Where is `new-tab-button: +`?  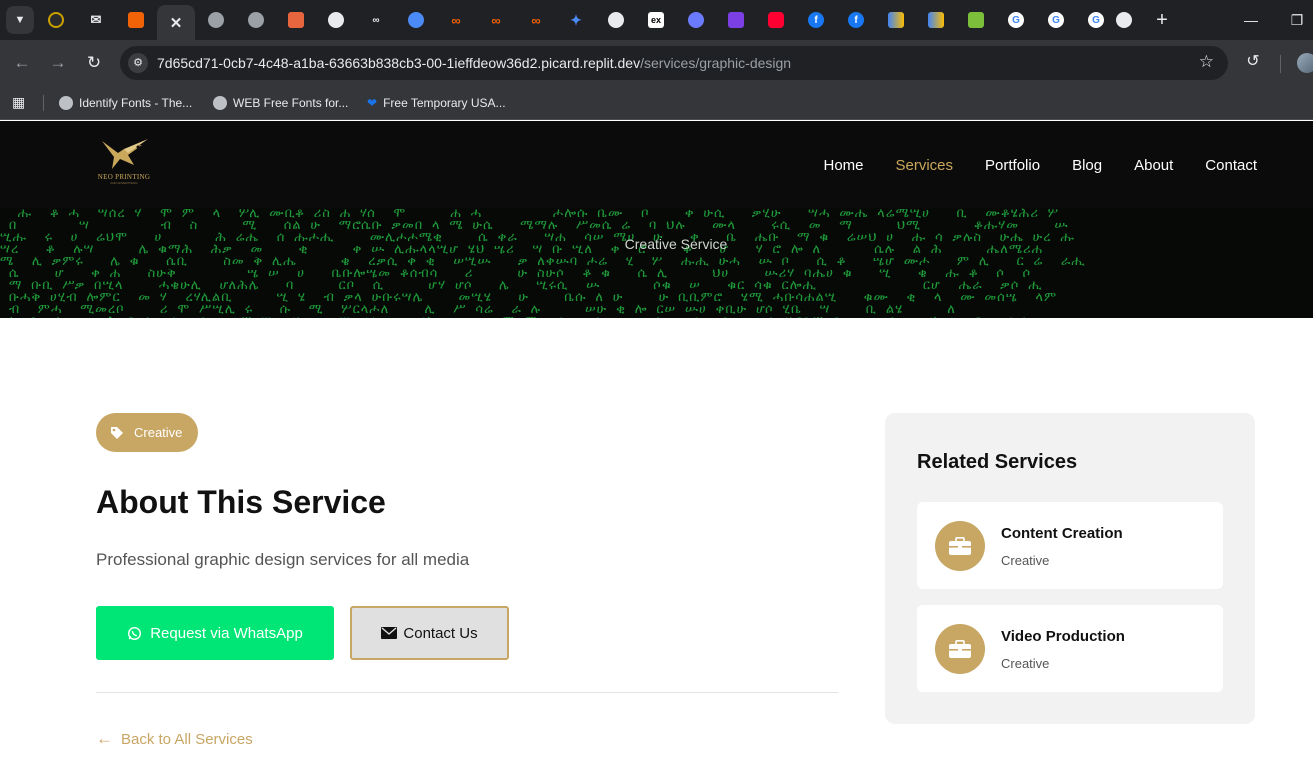
new-tab-button: + is located at coordinates (1162, 20).